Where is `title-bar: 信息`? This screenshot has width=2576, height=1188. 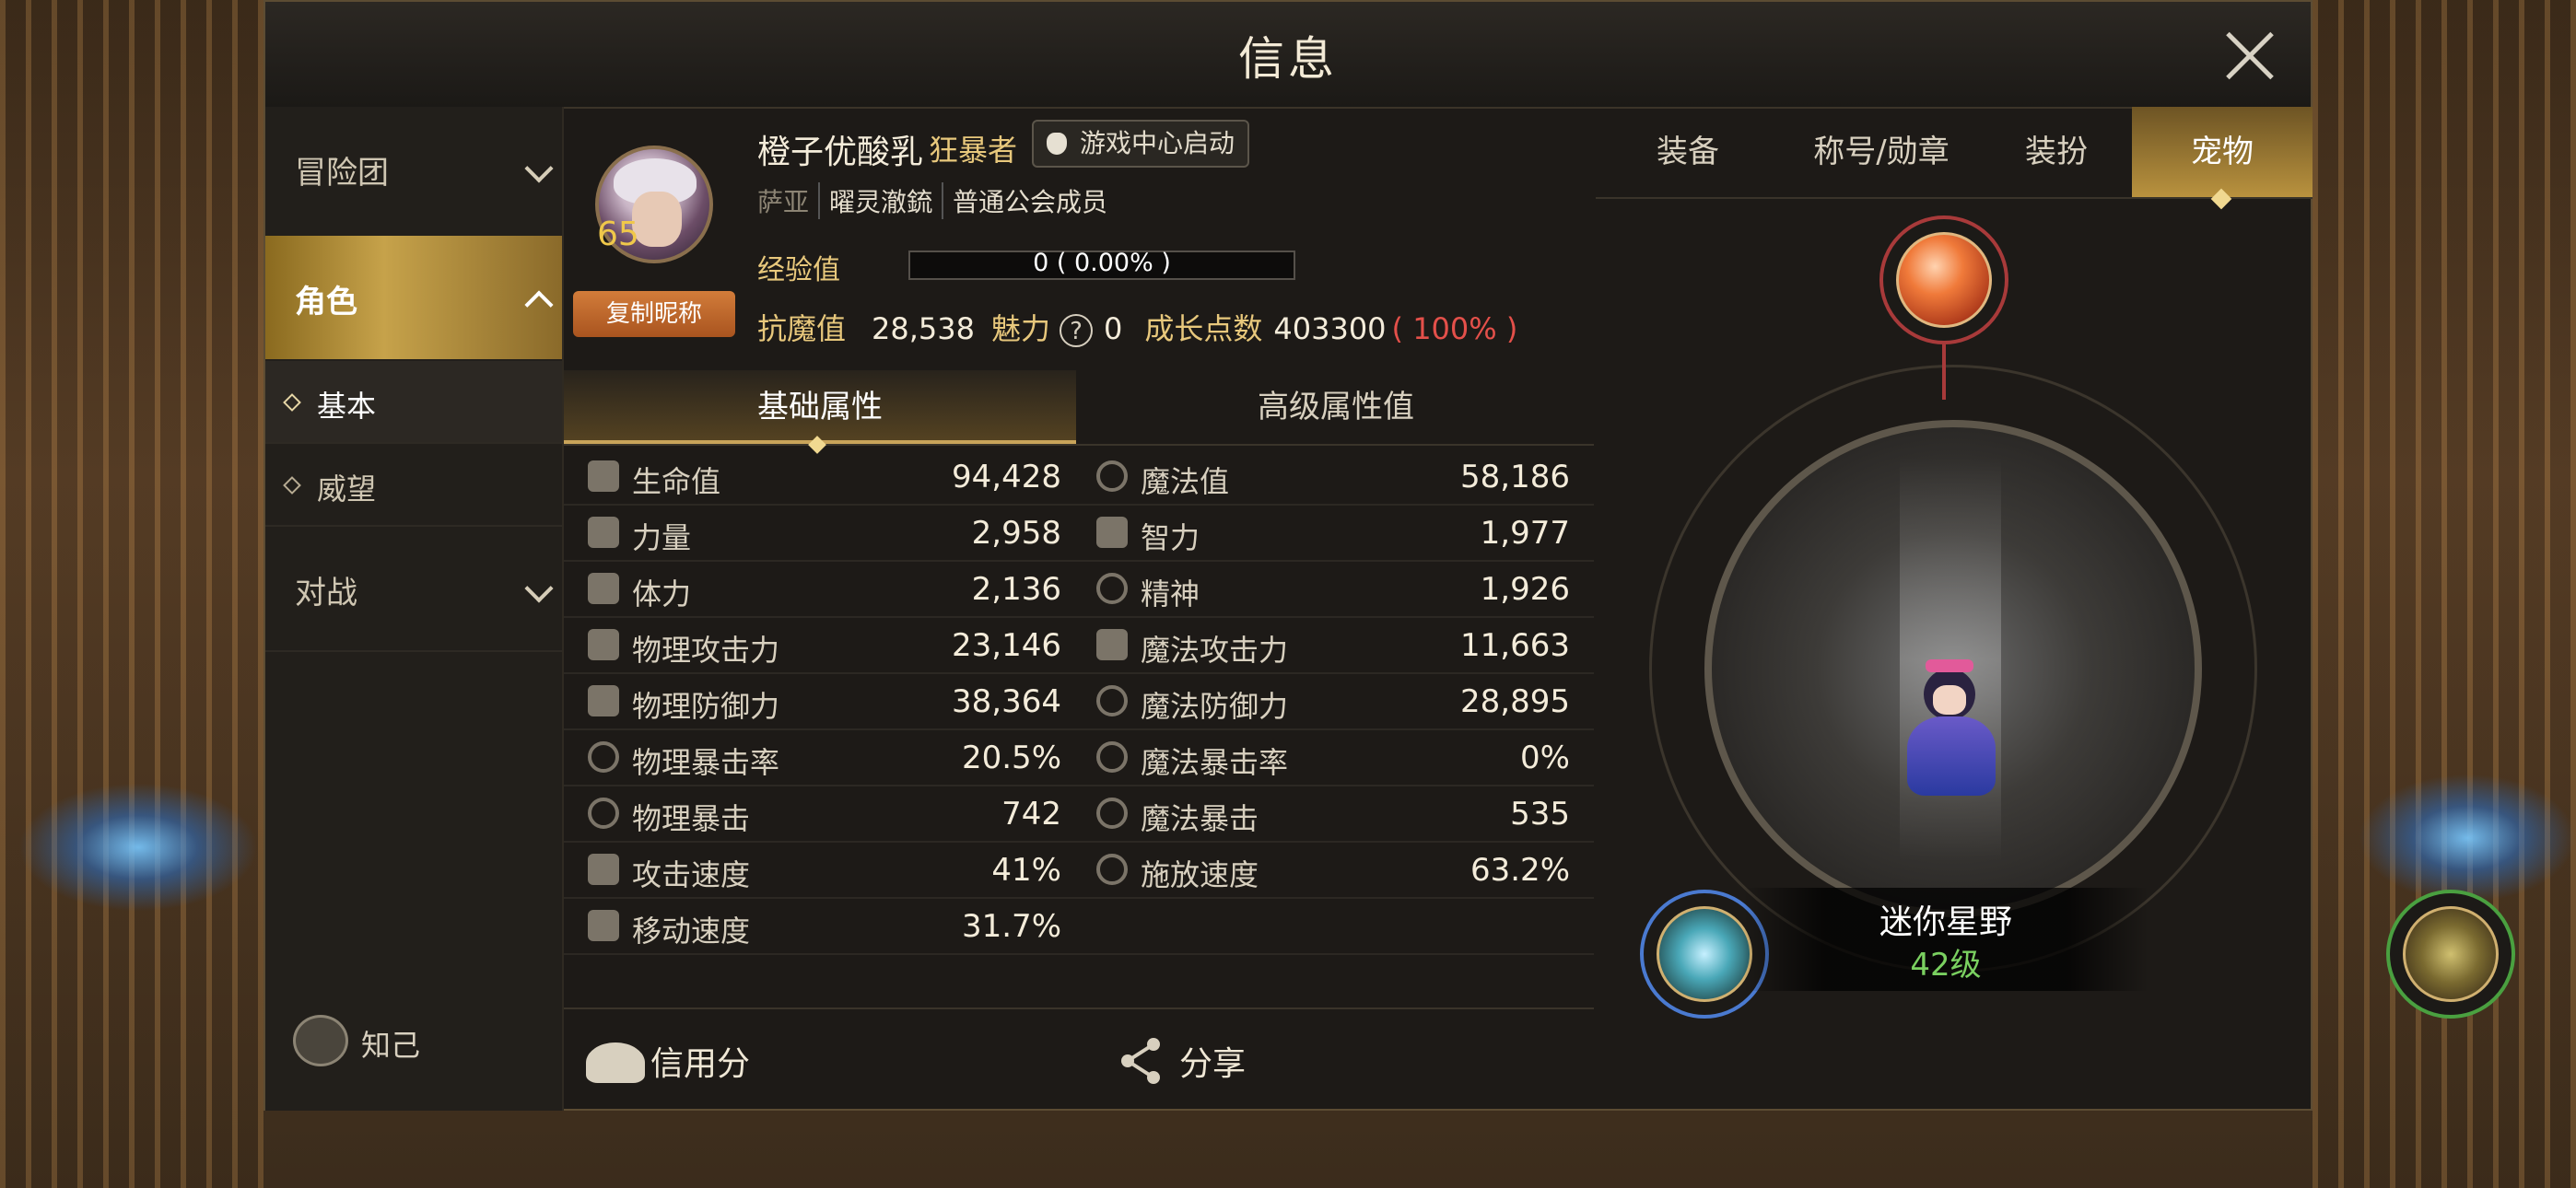 title-bar: 信息 is located at coordinates (1288, 55).